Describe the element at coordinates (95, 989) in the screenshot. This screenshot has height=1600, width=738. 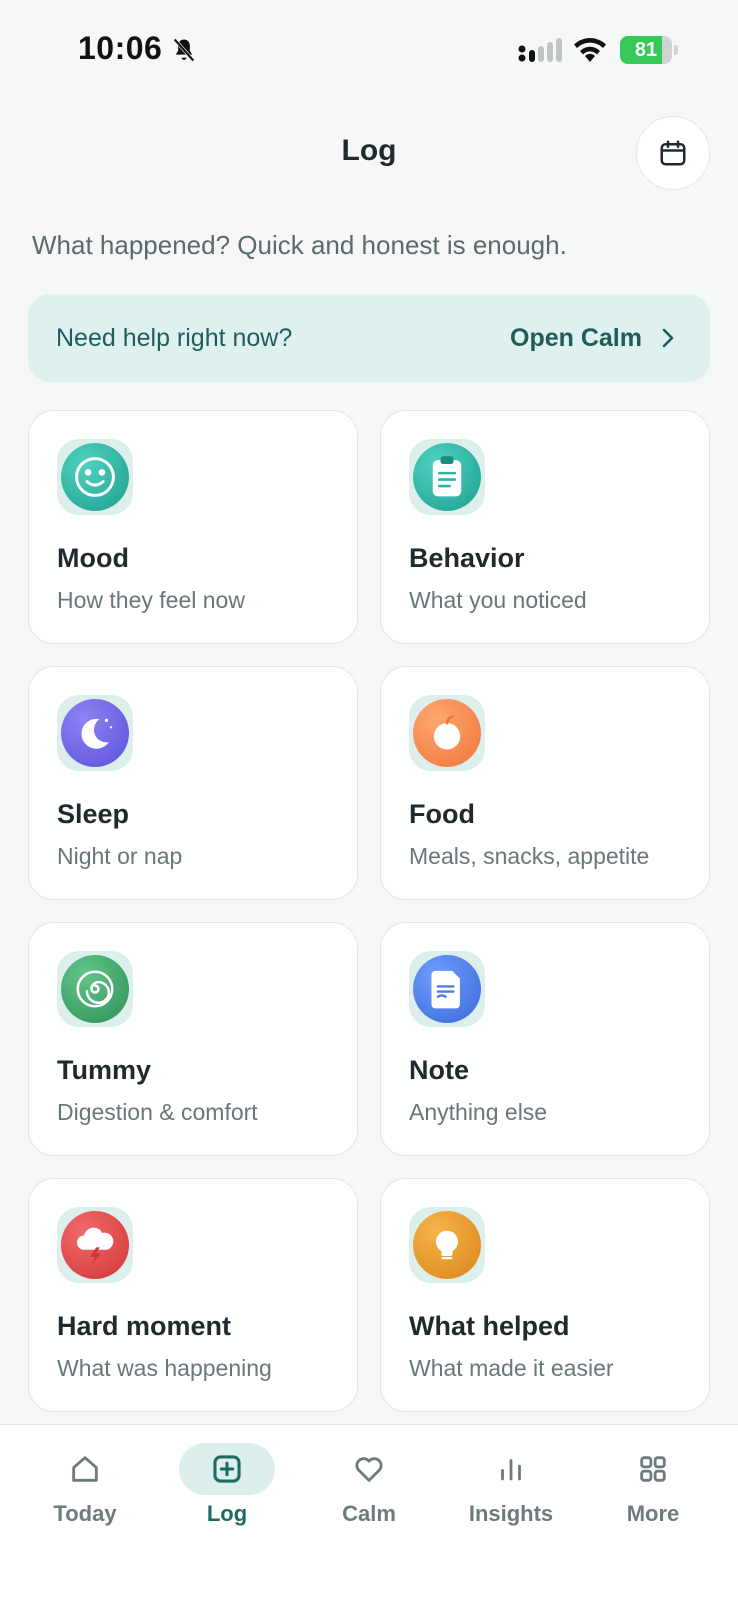
I see `spiral-icon` at that location.